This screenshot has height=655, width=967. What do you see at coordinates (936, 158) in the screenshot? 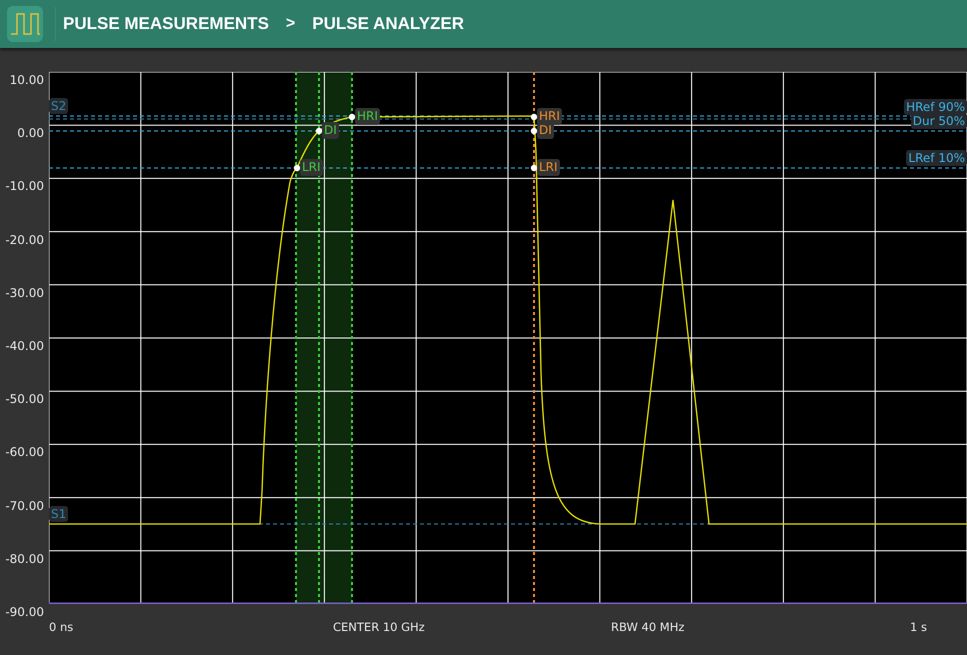
I see `reference-label: LRef 10%` at bounding box center [936, 158].